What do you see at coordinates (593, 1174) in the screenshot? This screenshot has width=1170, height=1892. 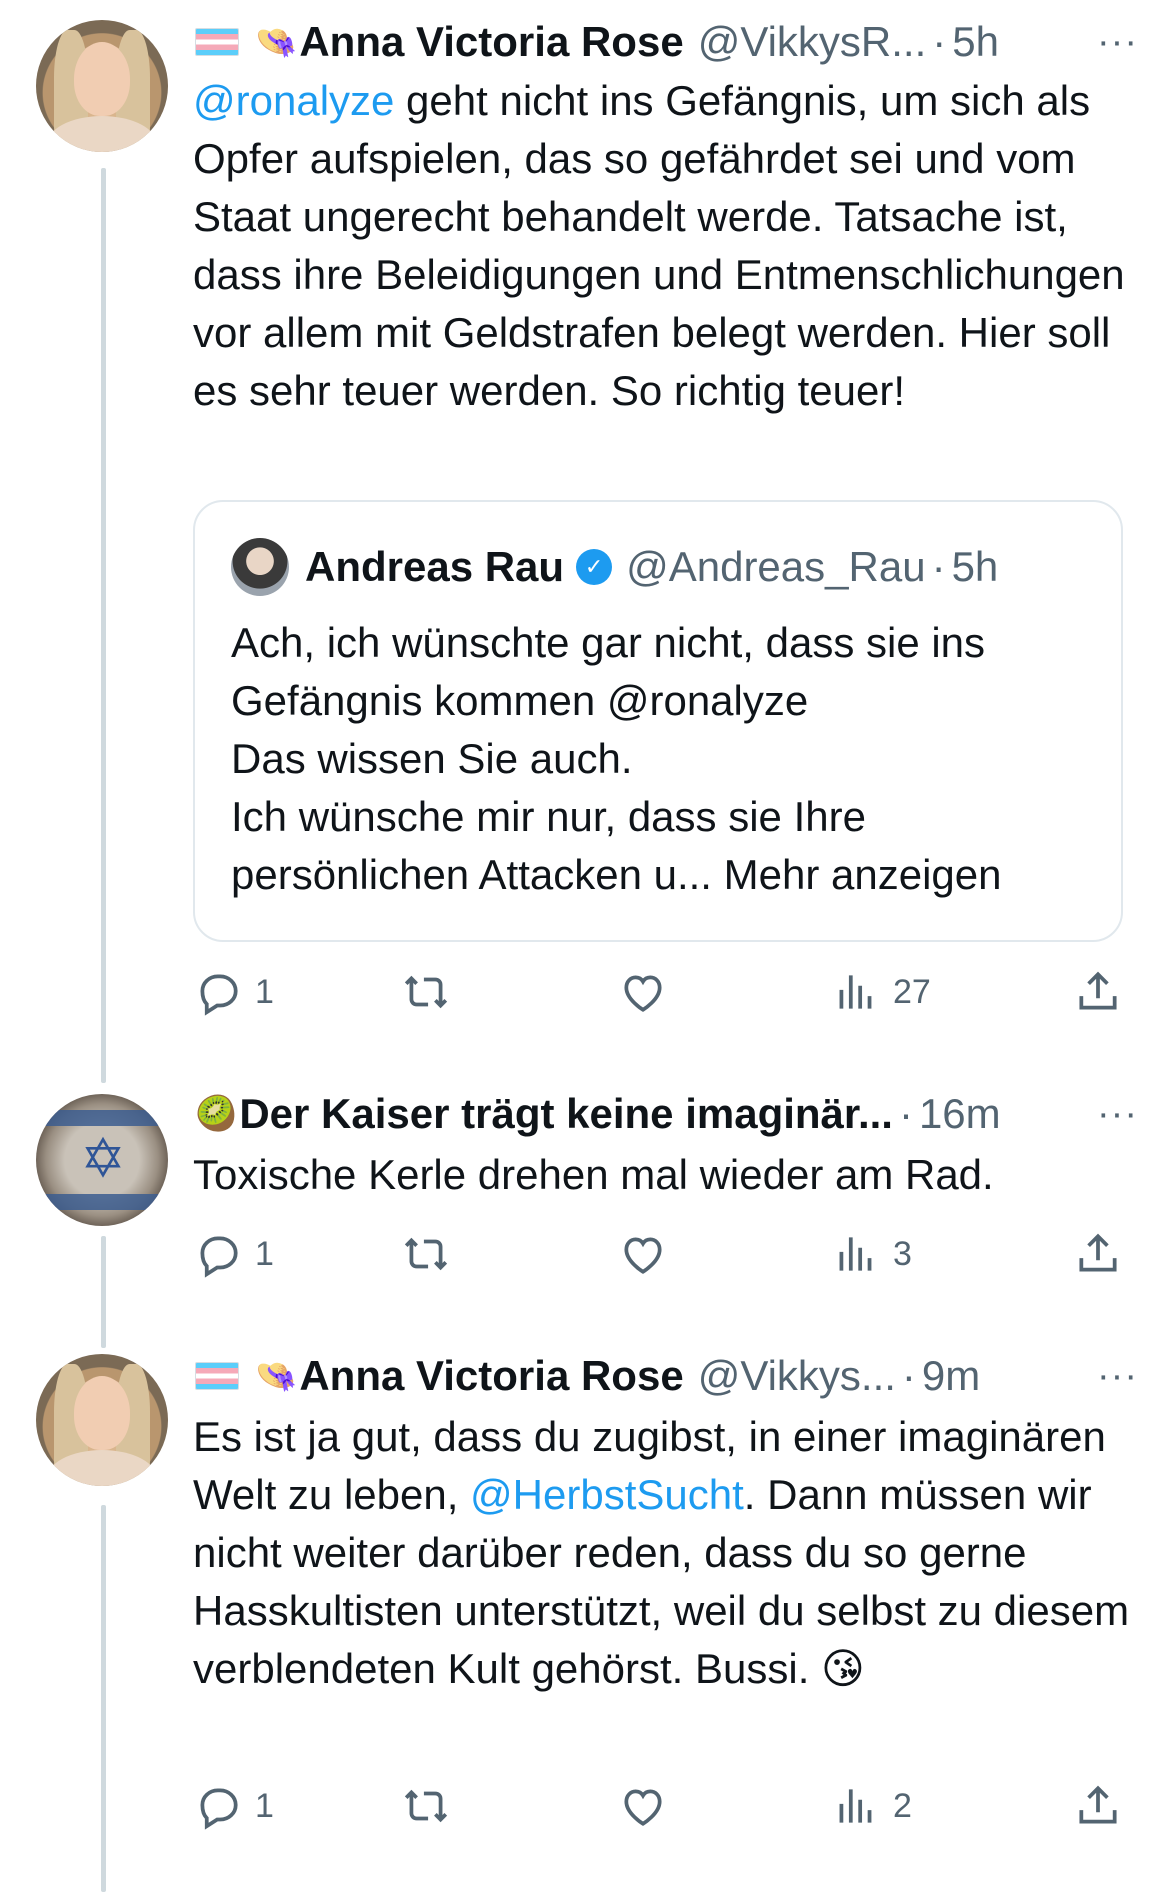 I see `tweet-text: Toxische Kerle drehen mal wieder am Rad.` at bounding box center [593, 1174].